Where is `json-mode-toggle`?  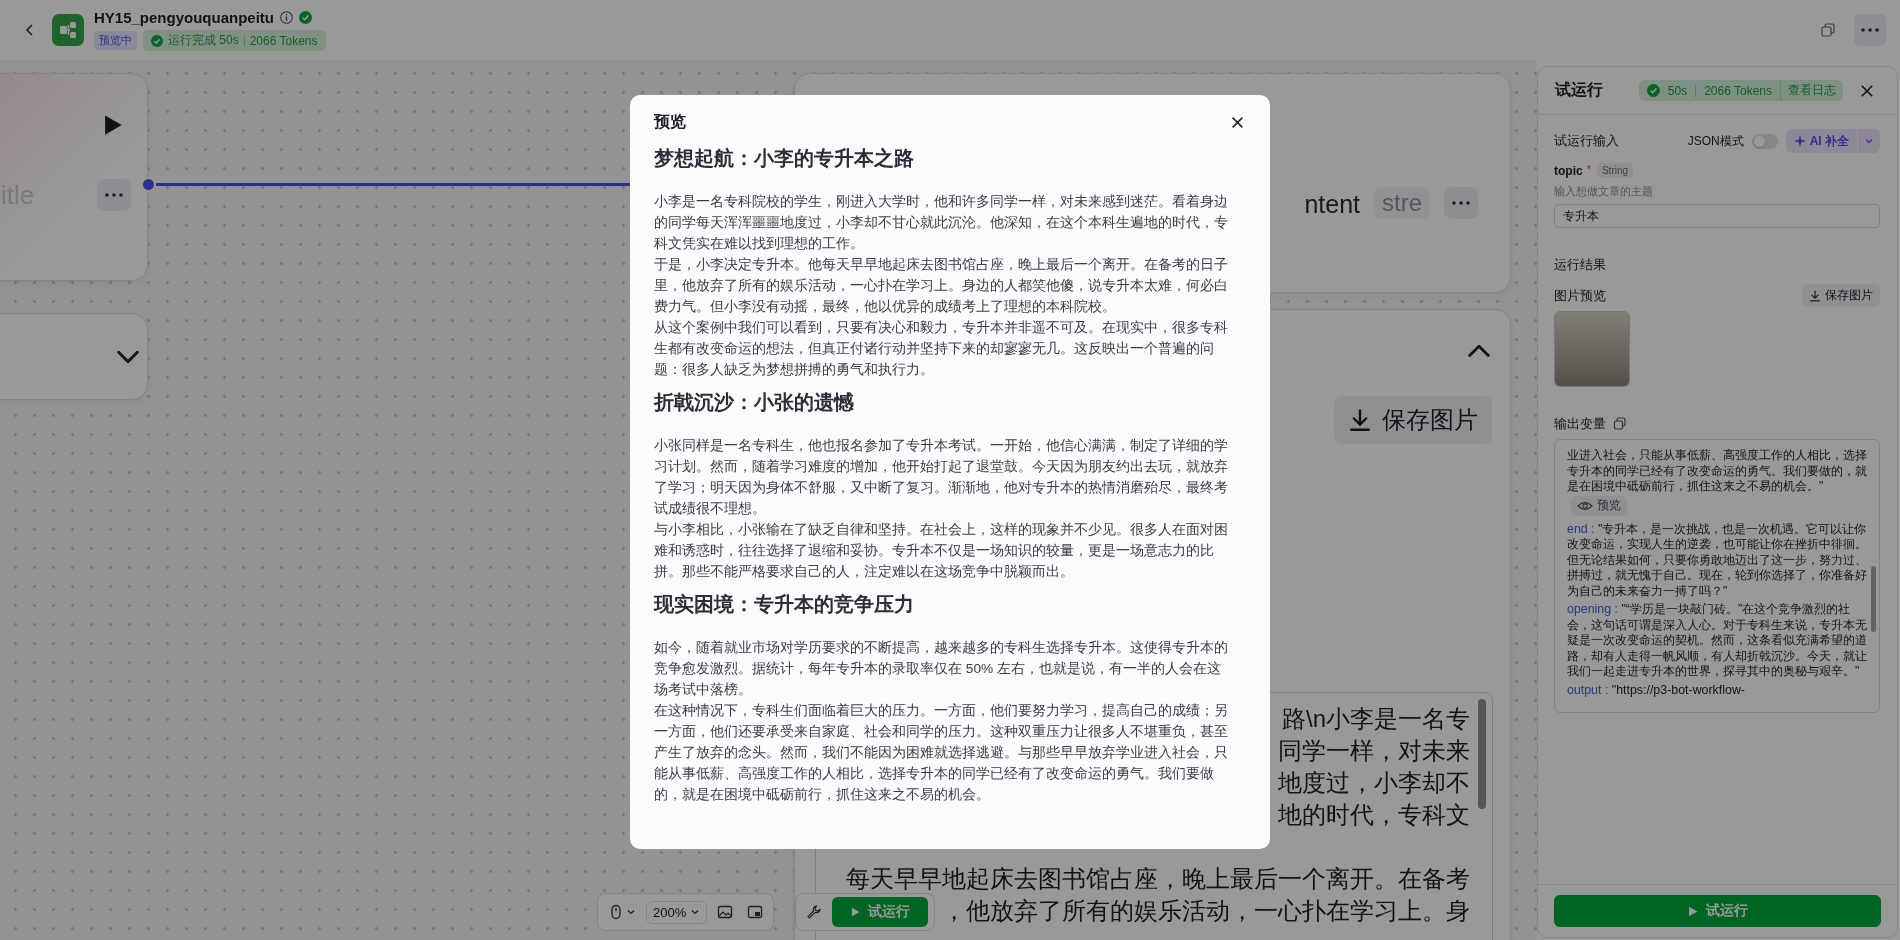 json-mode-toggle is located at coordinates (1764, 141).